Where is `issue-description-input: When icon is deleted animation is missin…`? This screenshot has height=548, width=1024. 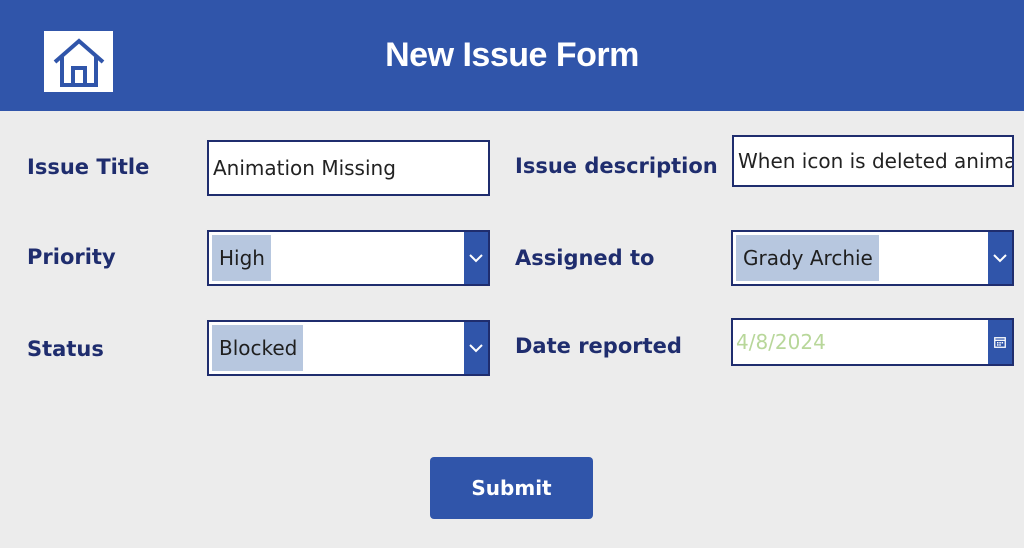
issue-description-input: When icon is deleted animation is missin… is located at coordinates (873, 161).